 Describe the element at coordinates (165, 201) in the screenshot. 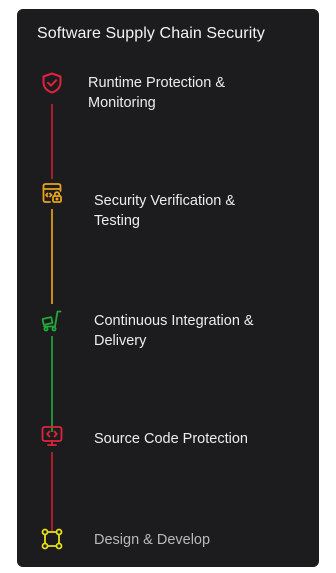

I see `step-label-line1: Security Verification &` at that location.